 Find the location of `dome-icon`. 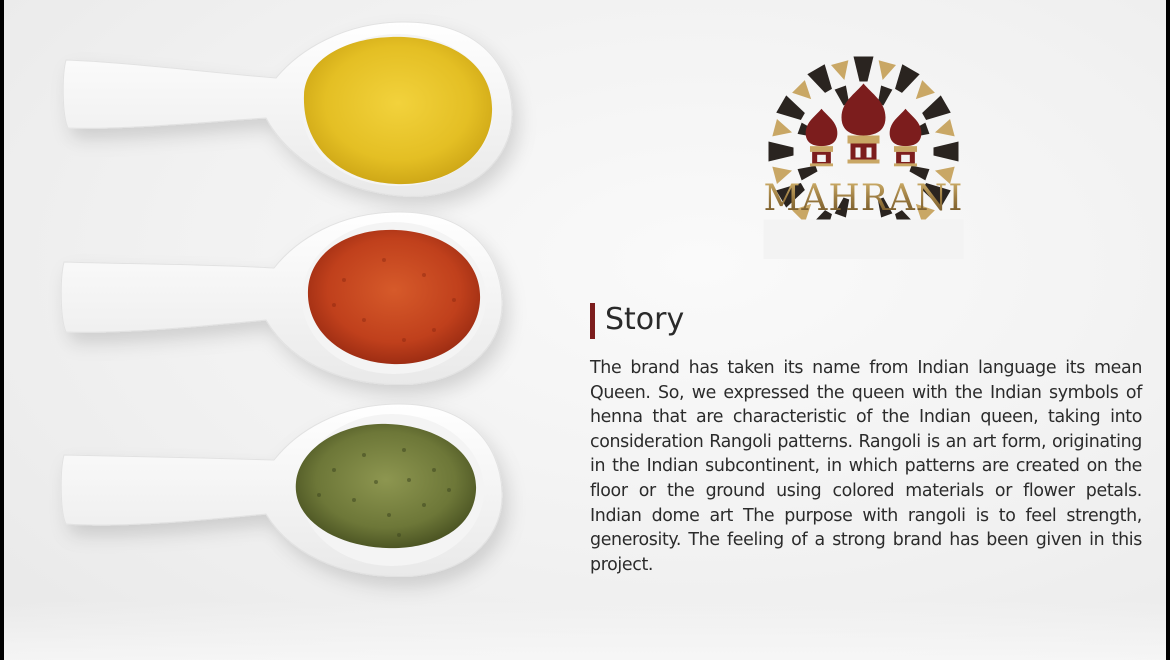

dome-icon is located at coordinates (863, 125).